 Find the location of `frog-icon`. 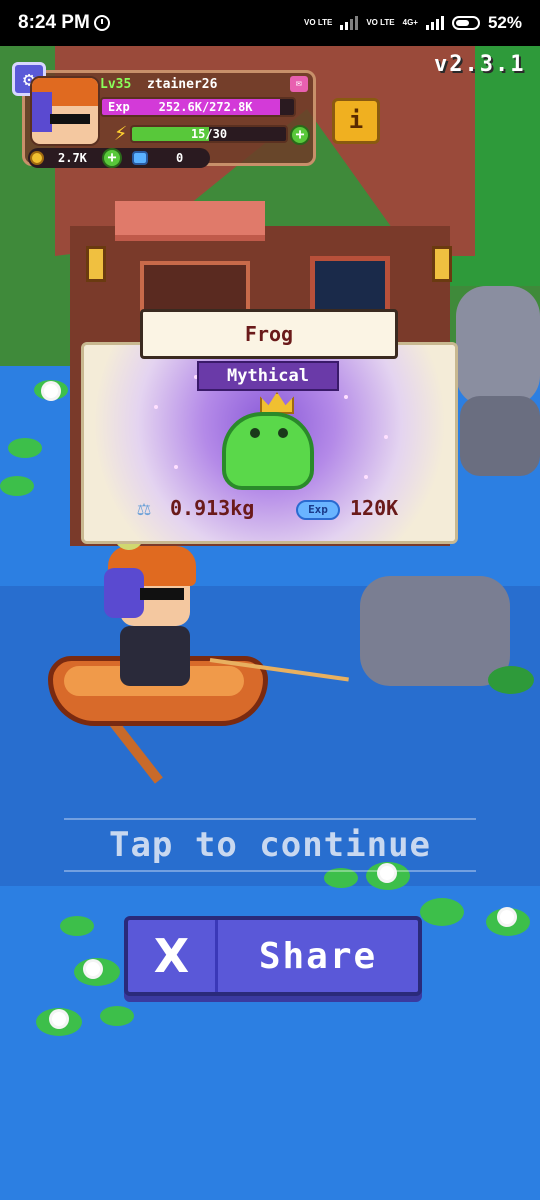

frog-icon is located at coordinates (268, 451).